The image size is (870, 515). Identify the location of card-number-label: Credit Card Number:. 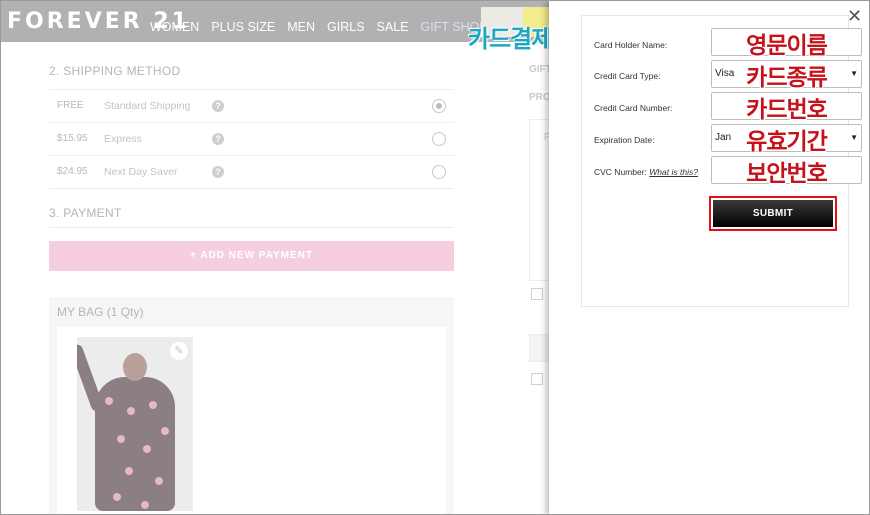
(633, 108).